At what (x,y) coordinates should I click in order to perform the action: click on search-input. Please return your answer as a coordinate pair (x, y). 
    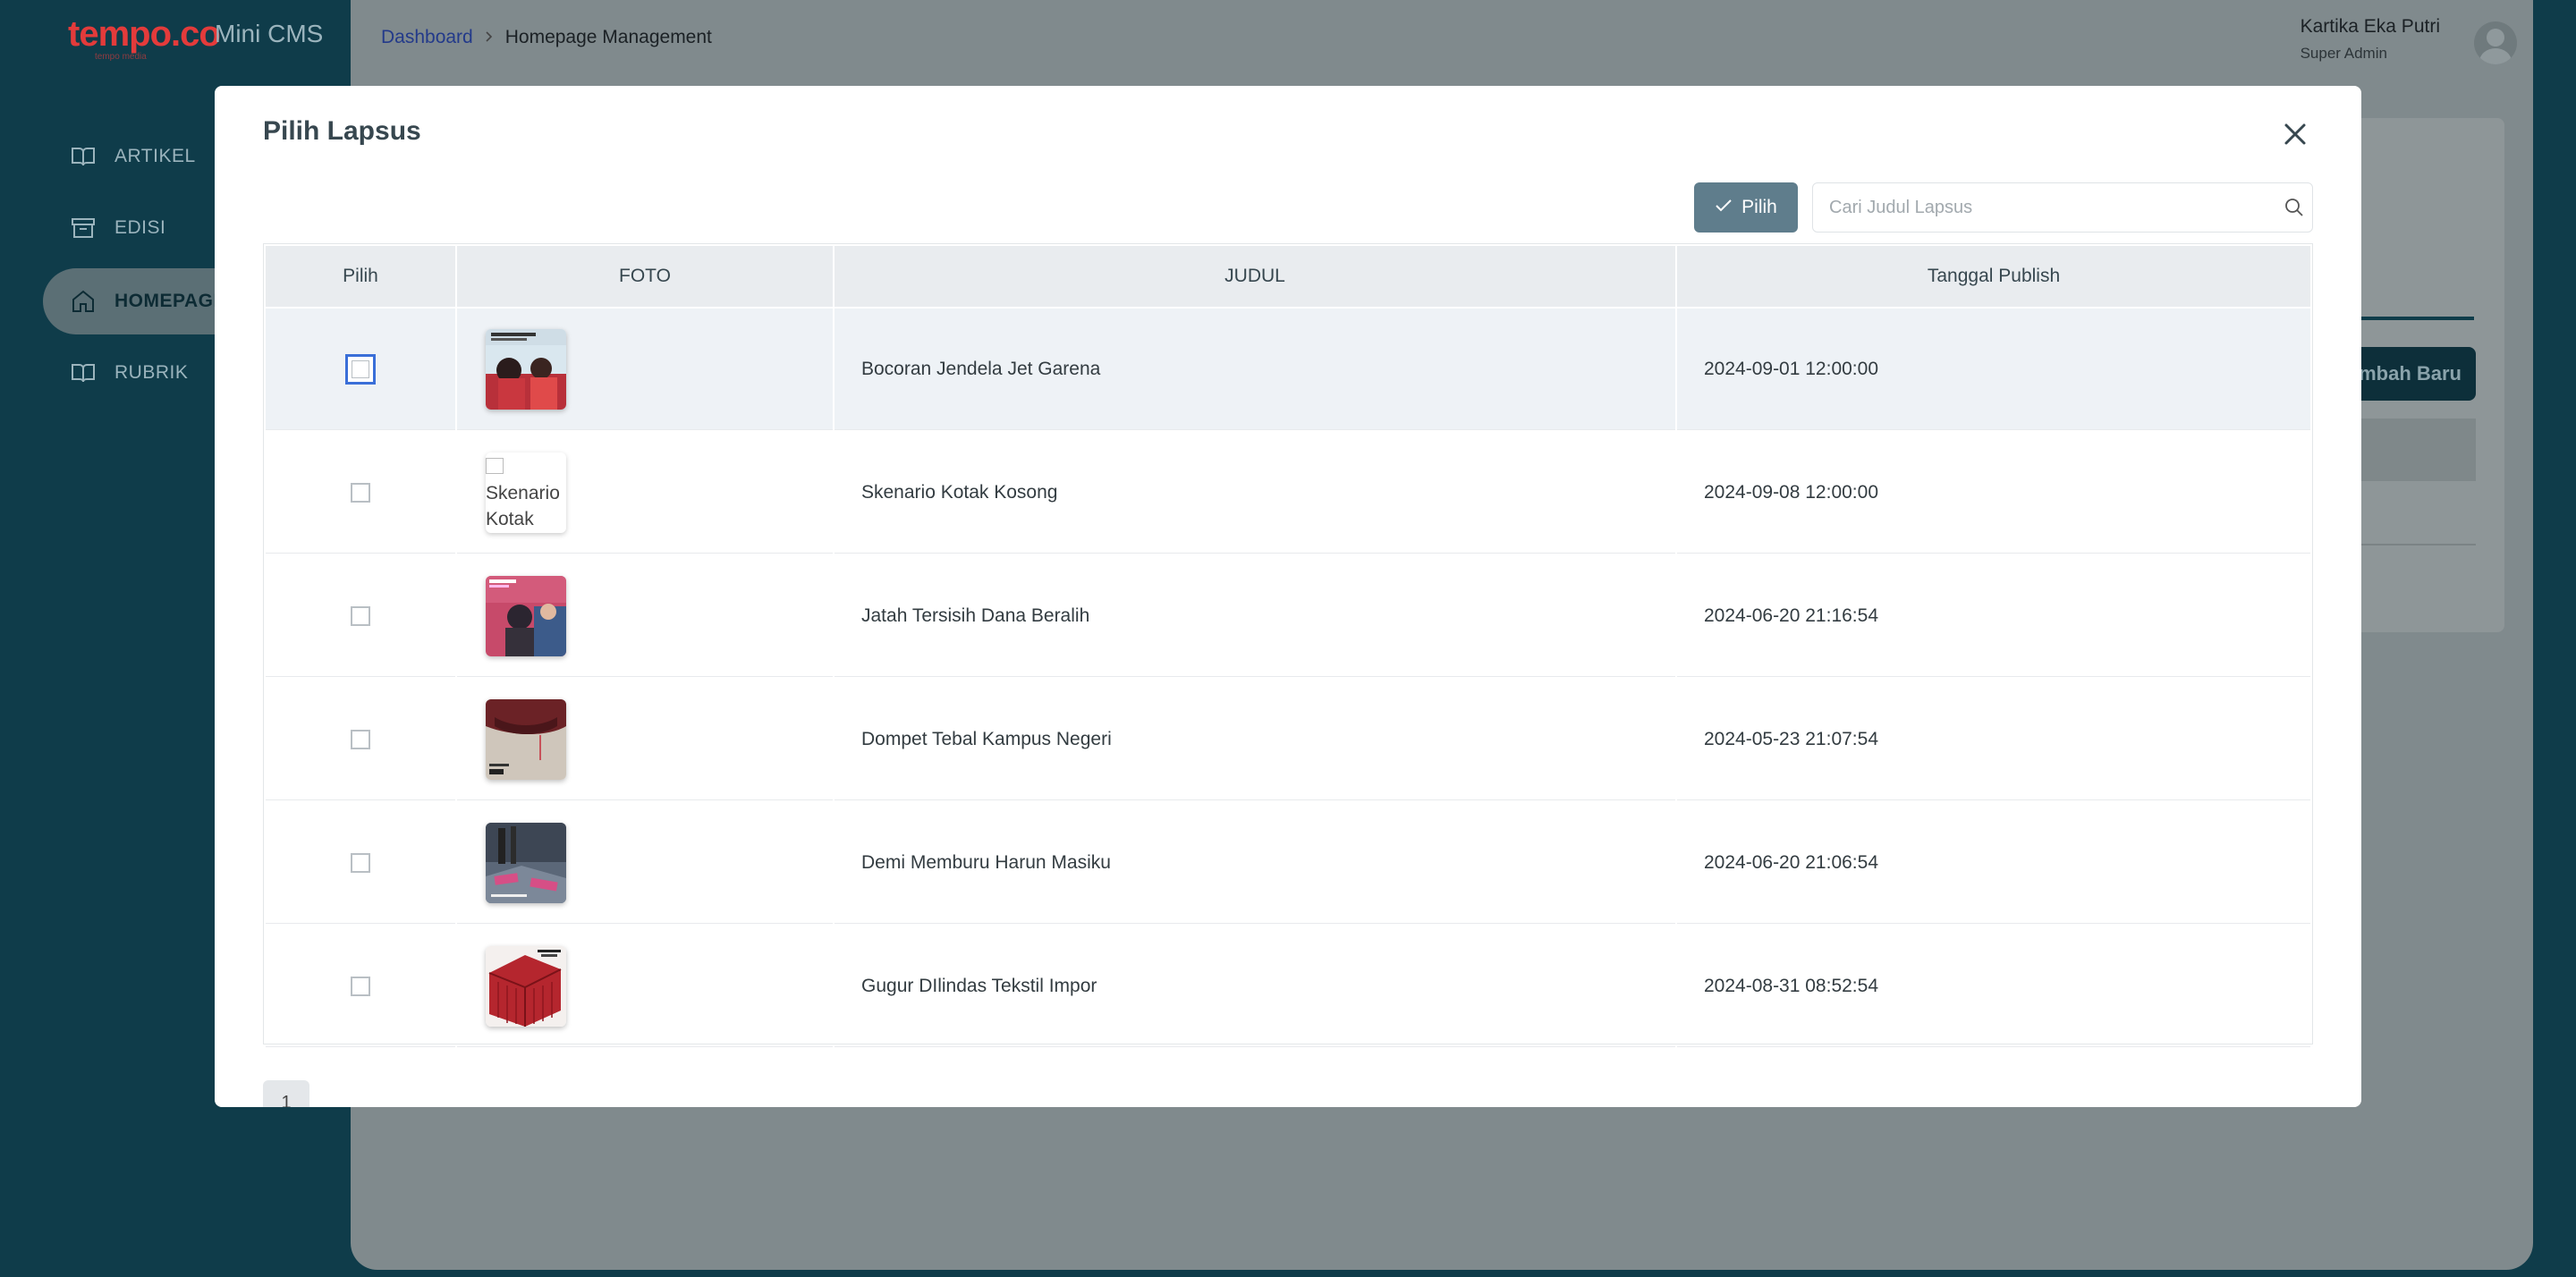
    Looking at the image, I should click on (2044, 207).